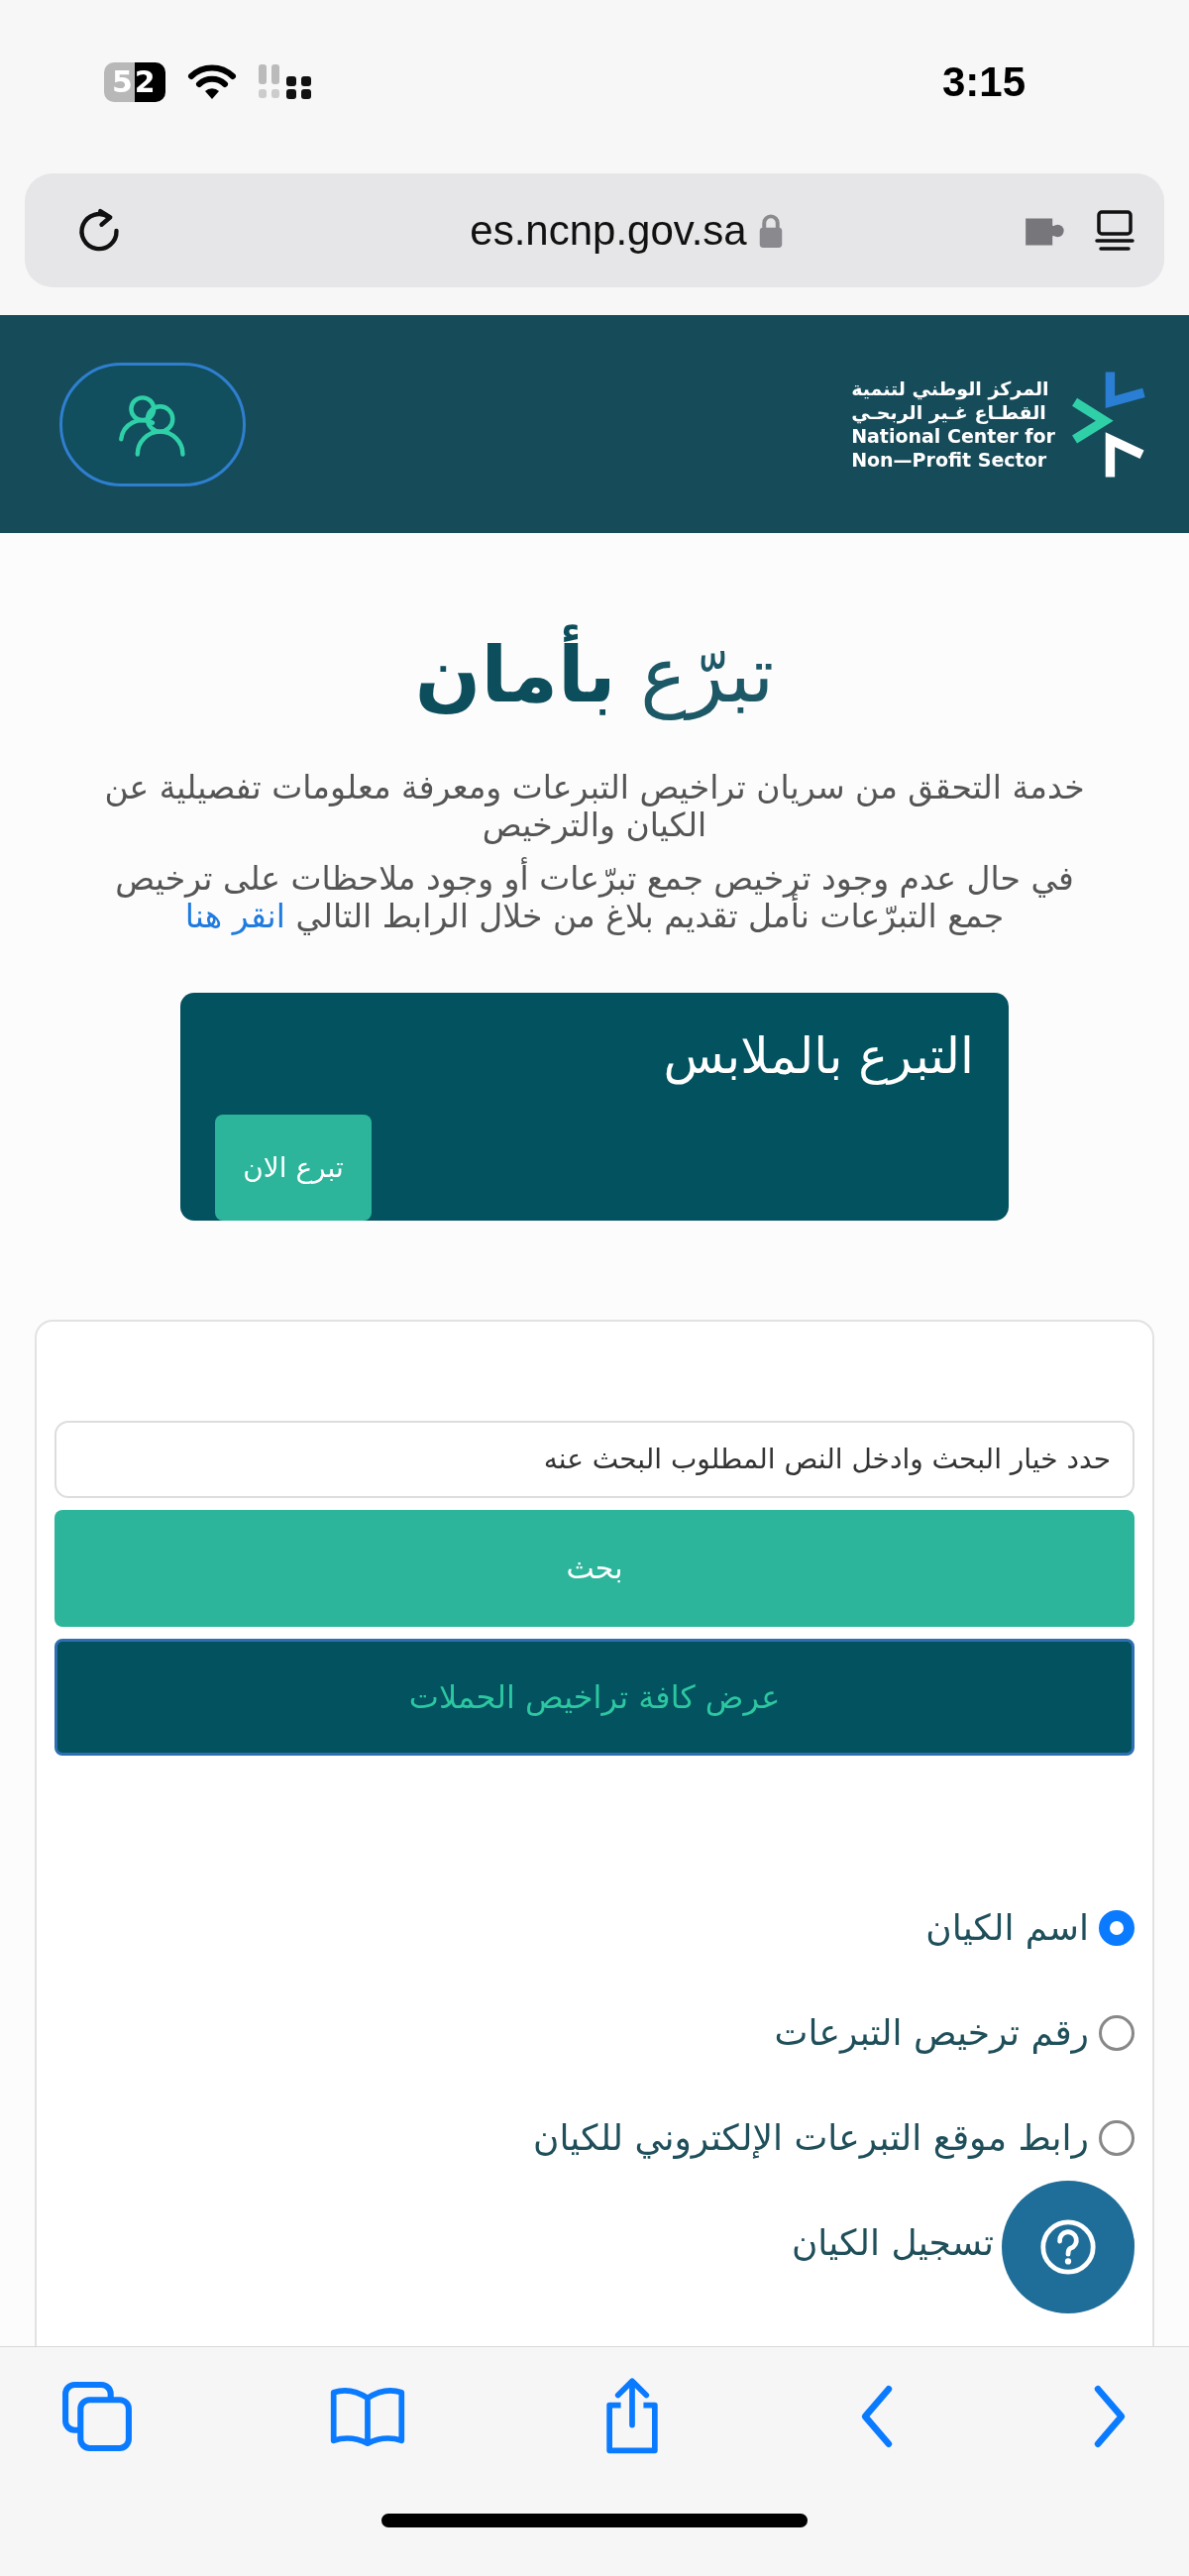 Image resolution: width=1189 pixels, height=2576 pixels. I want to click on wifi-icon, so click(212, 81).